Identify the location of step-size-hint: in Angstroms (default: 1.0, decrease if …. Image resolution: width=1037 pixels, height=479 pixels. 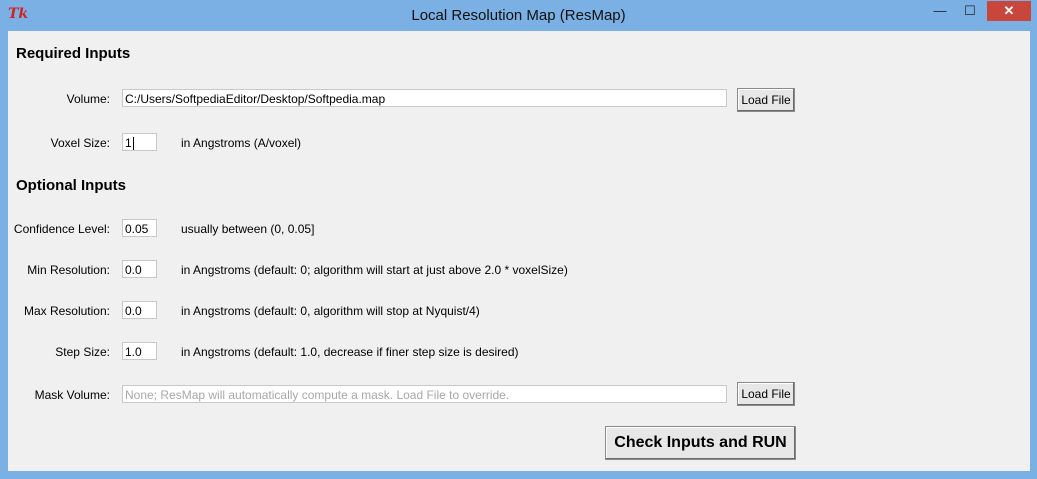
(350, 352).